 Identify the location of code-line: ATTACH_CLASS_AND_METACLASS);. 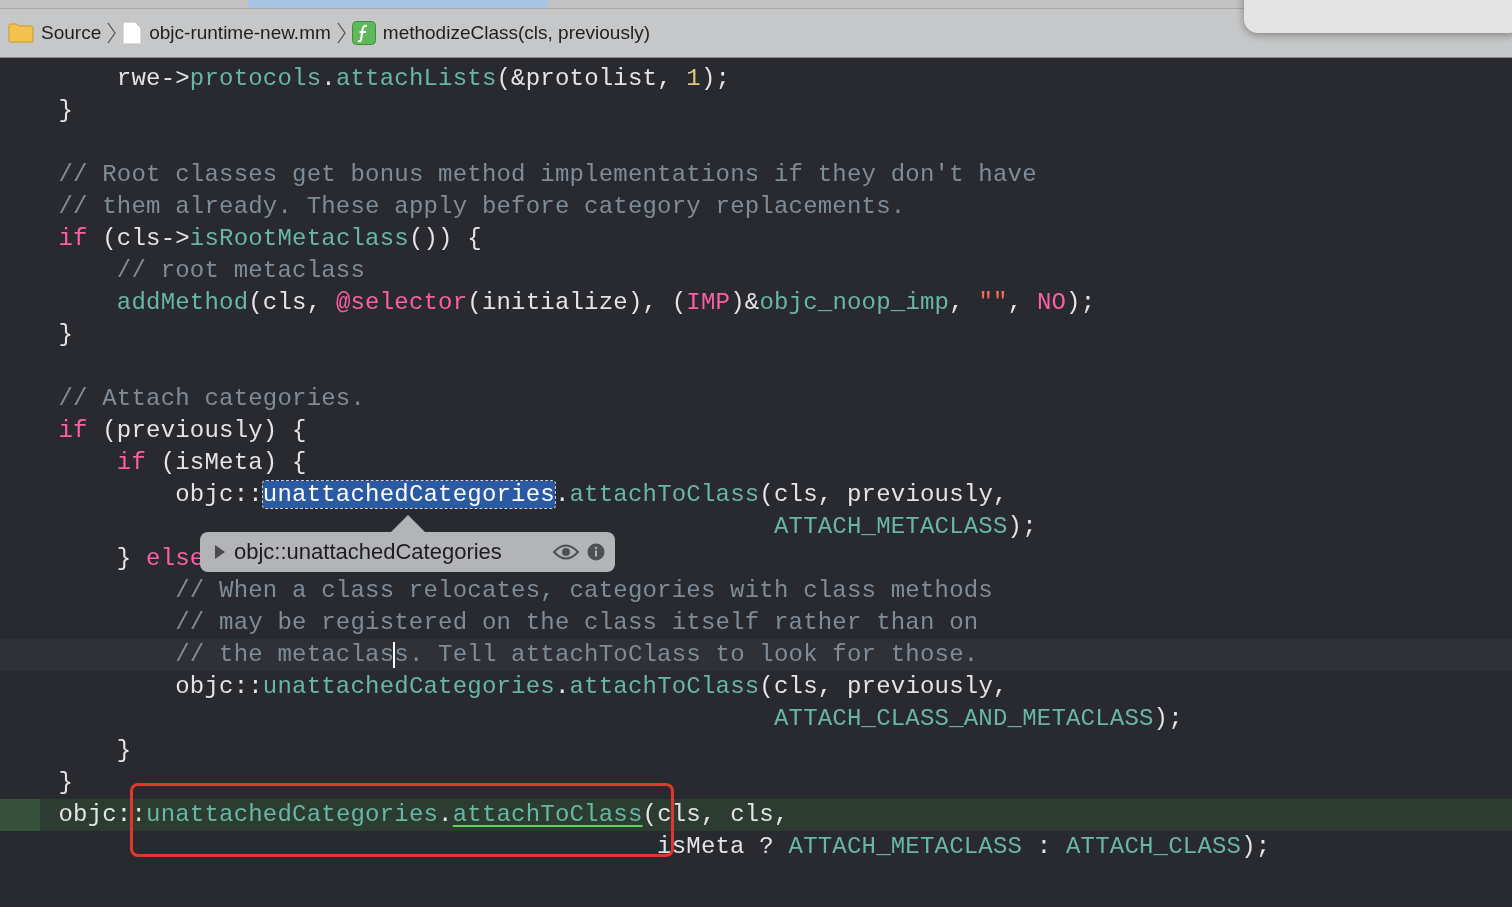
(978, 719).